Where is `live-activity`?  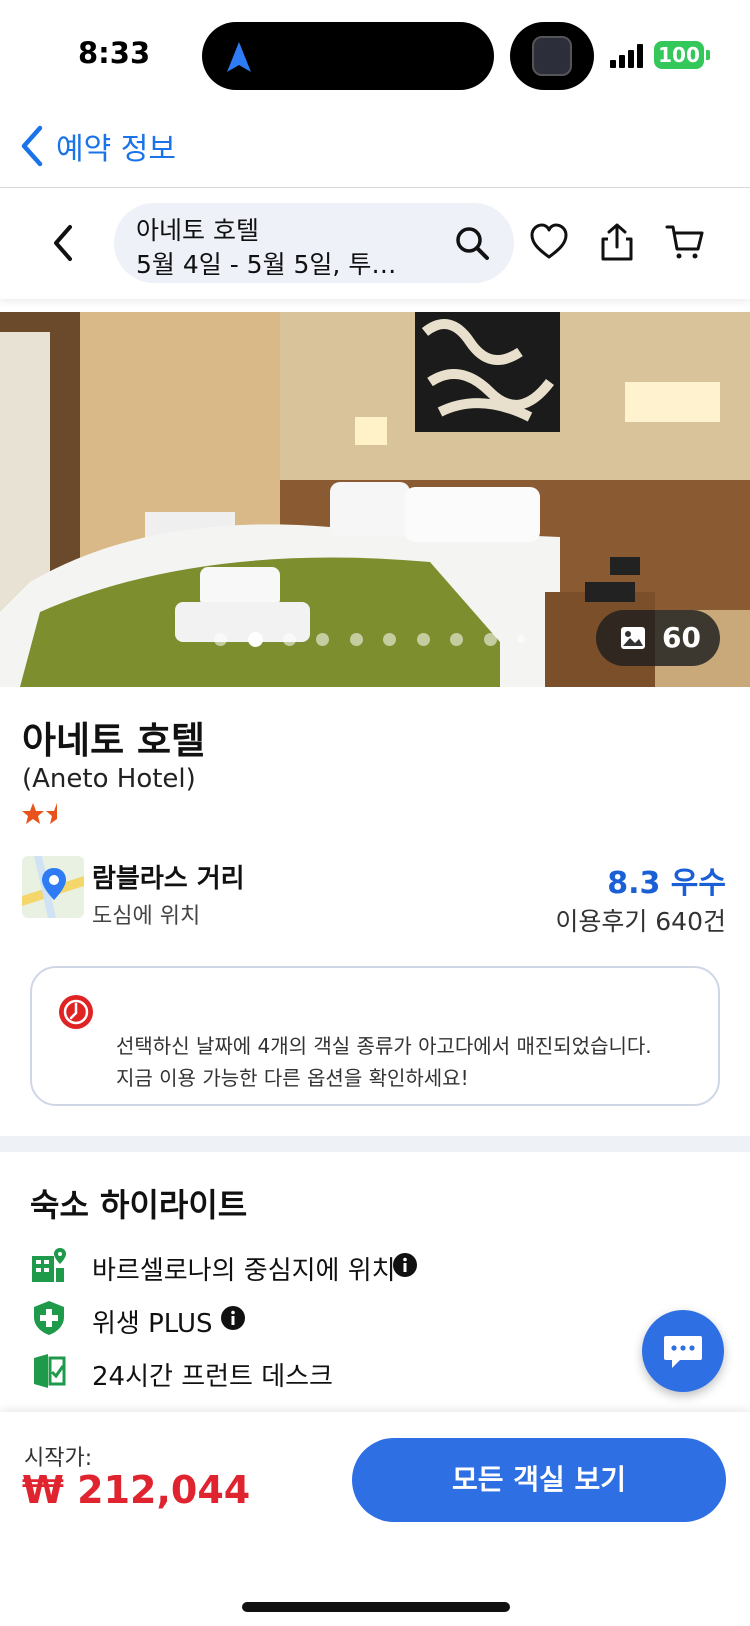
live-activity is located at coordinates (552, 56).